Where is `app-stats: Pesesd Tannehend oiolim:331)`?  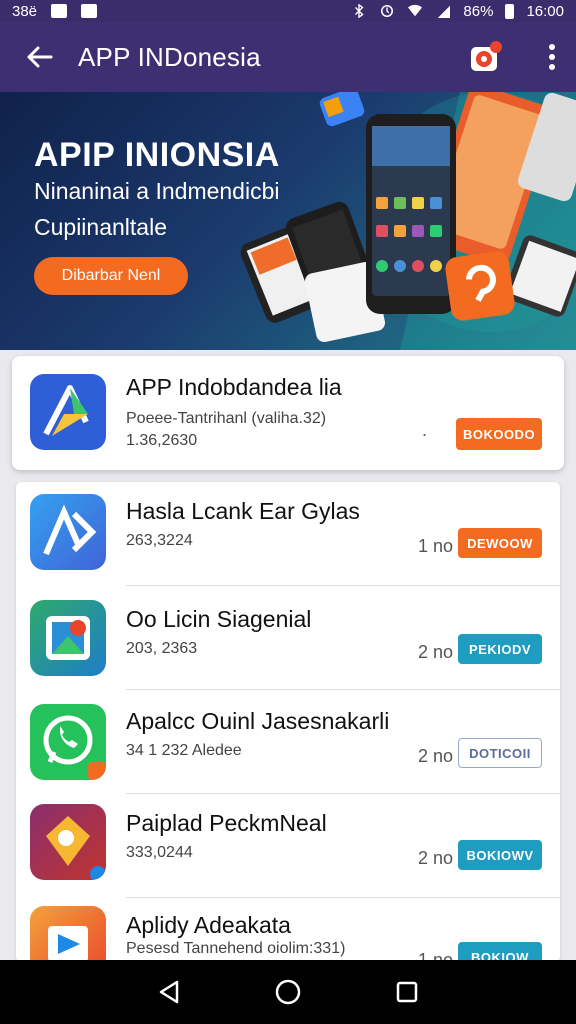 app-stats: Pesesd Tannehend oiolim:331) is located at coordinates (236, 948).